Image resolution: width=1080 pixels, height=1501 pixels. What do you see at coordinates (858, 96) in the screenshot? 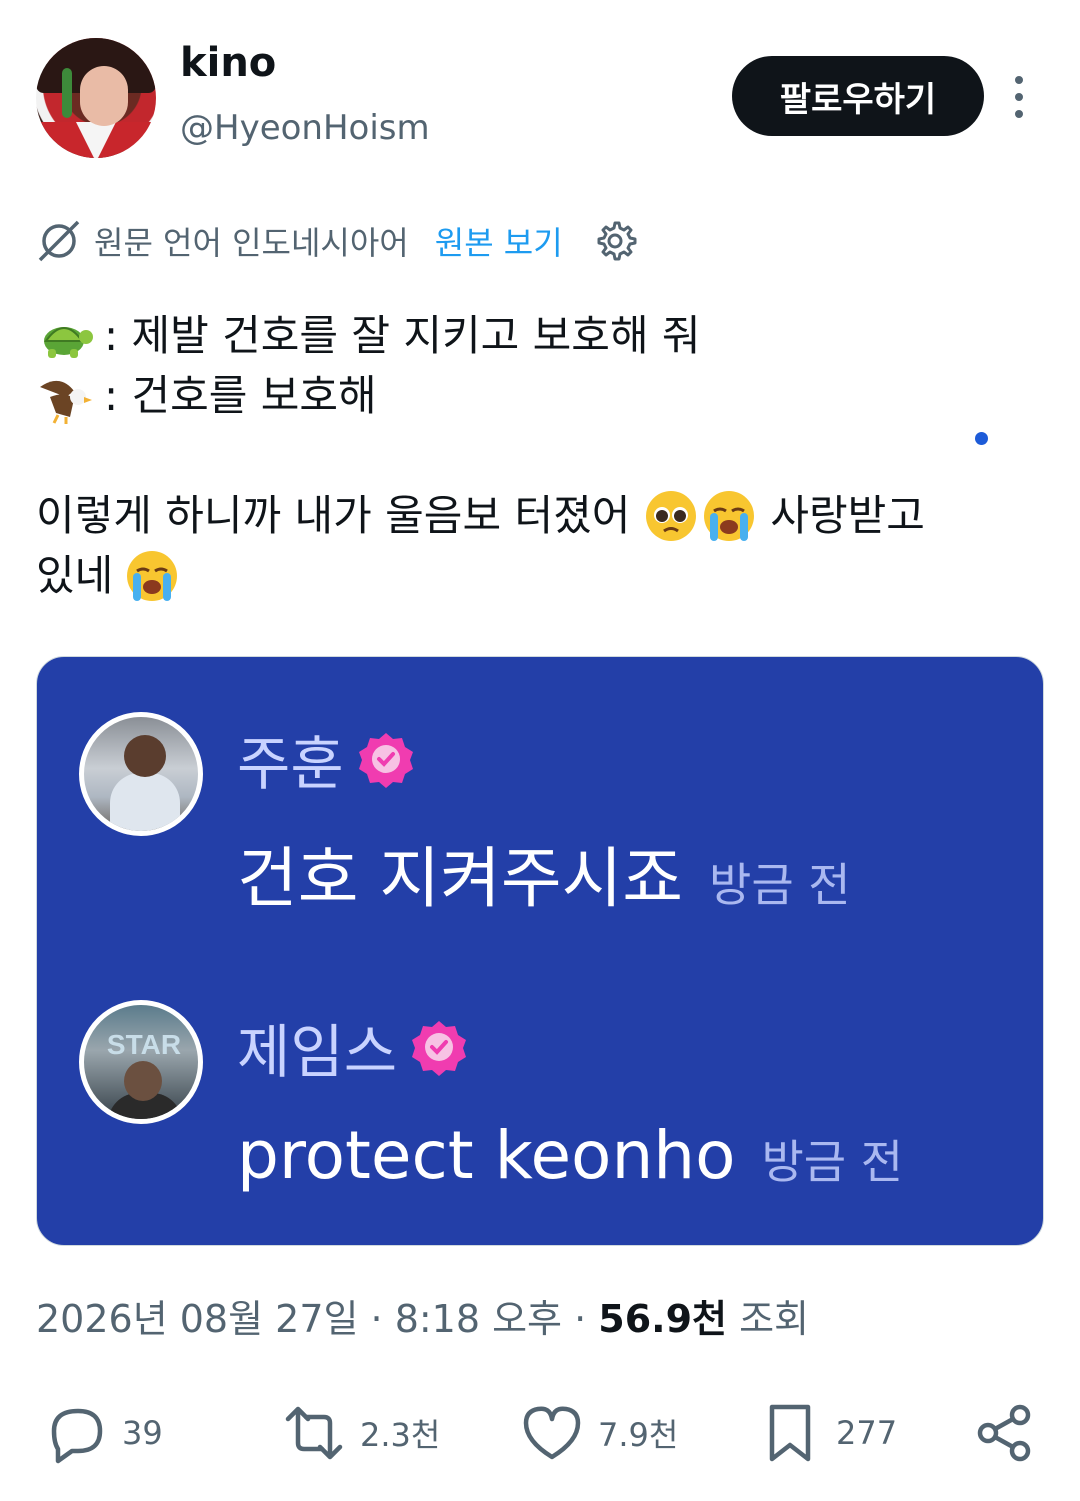
I see `follow-button: 팔로우하기` at bounding box center [858, 96].